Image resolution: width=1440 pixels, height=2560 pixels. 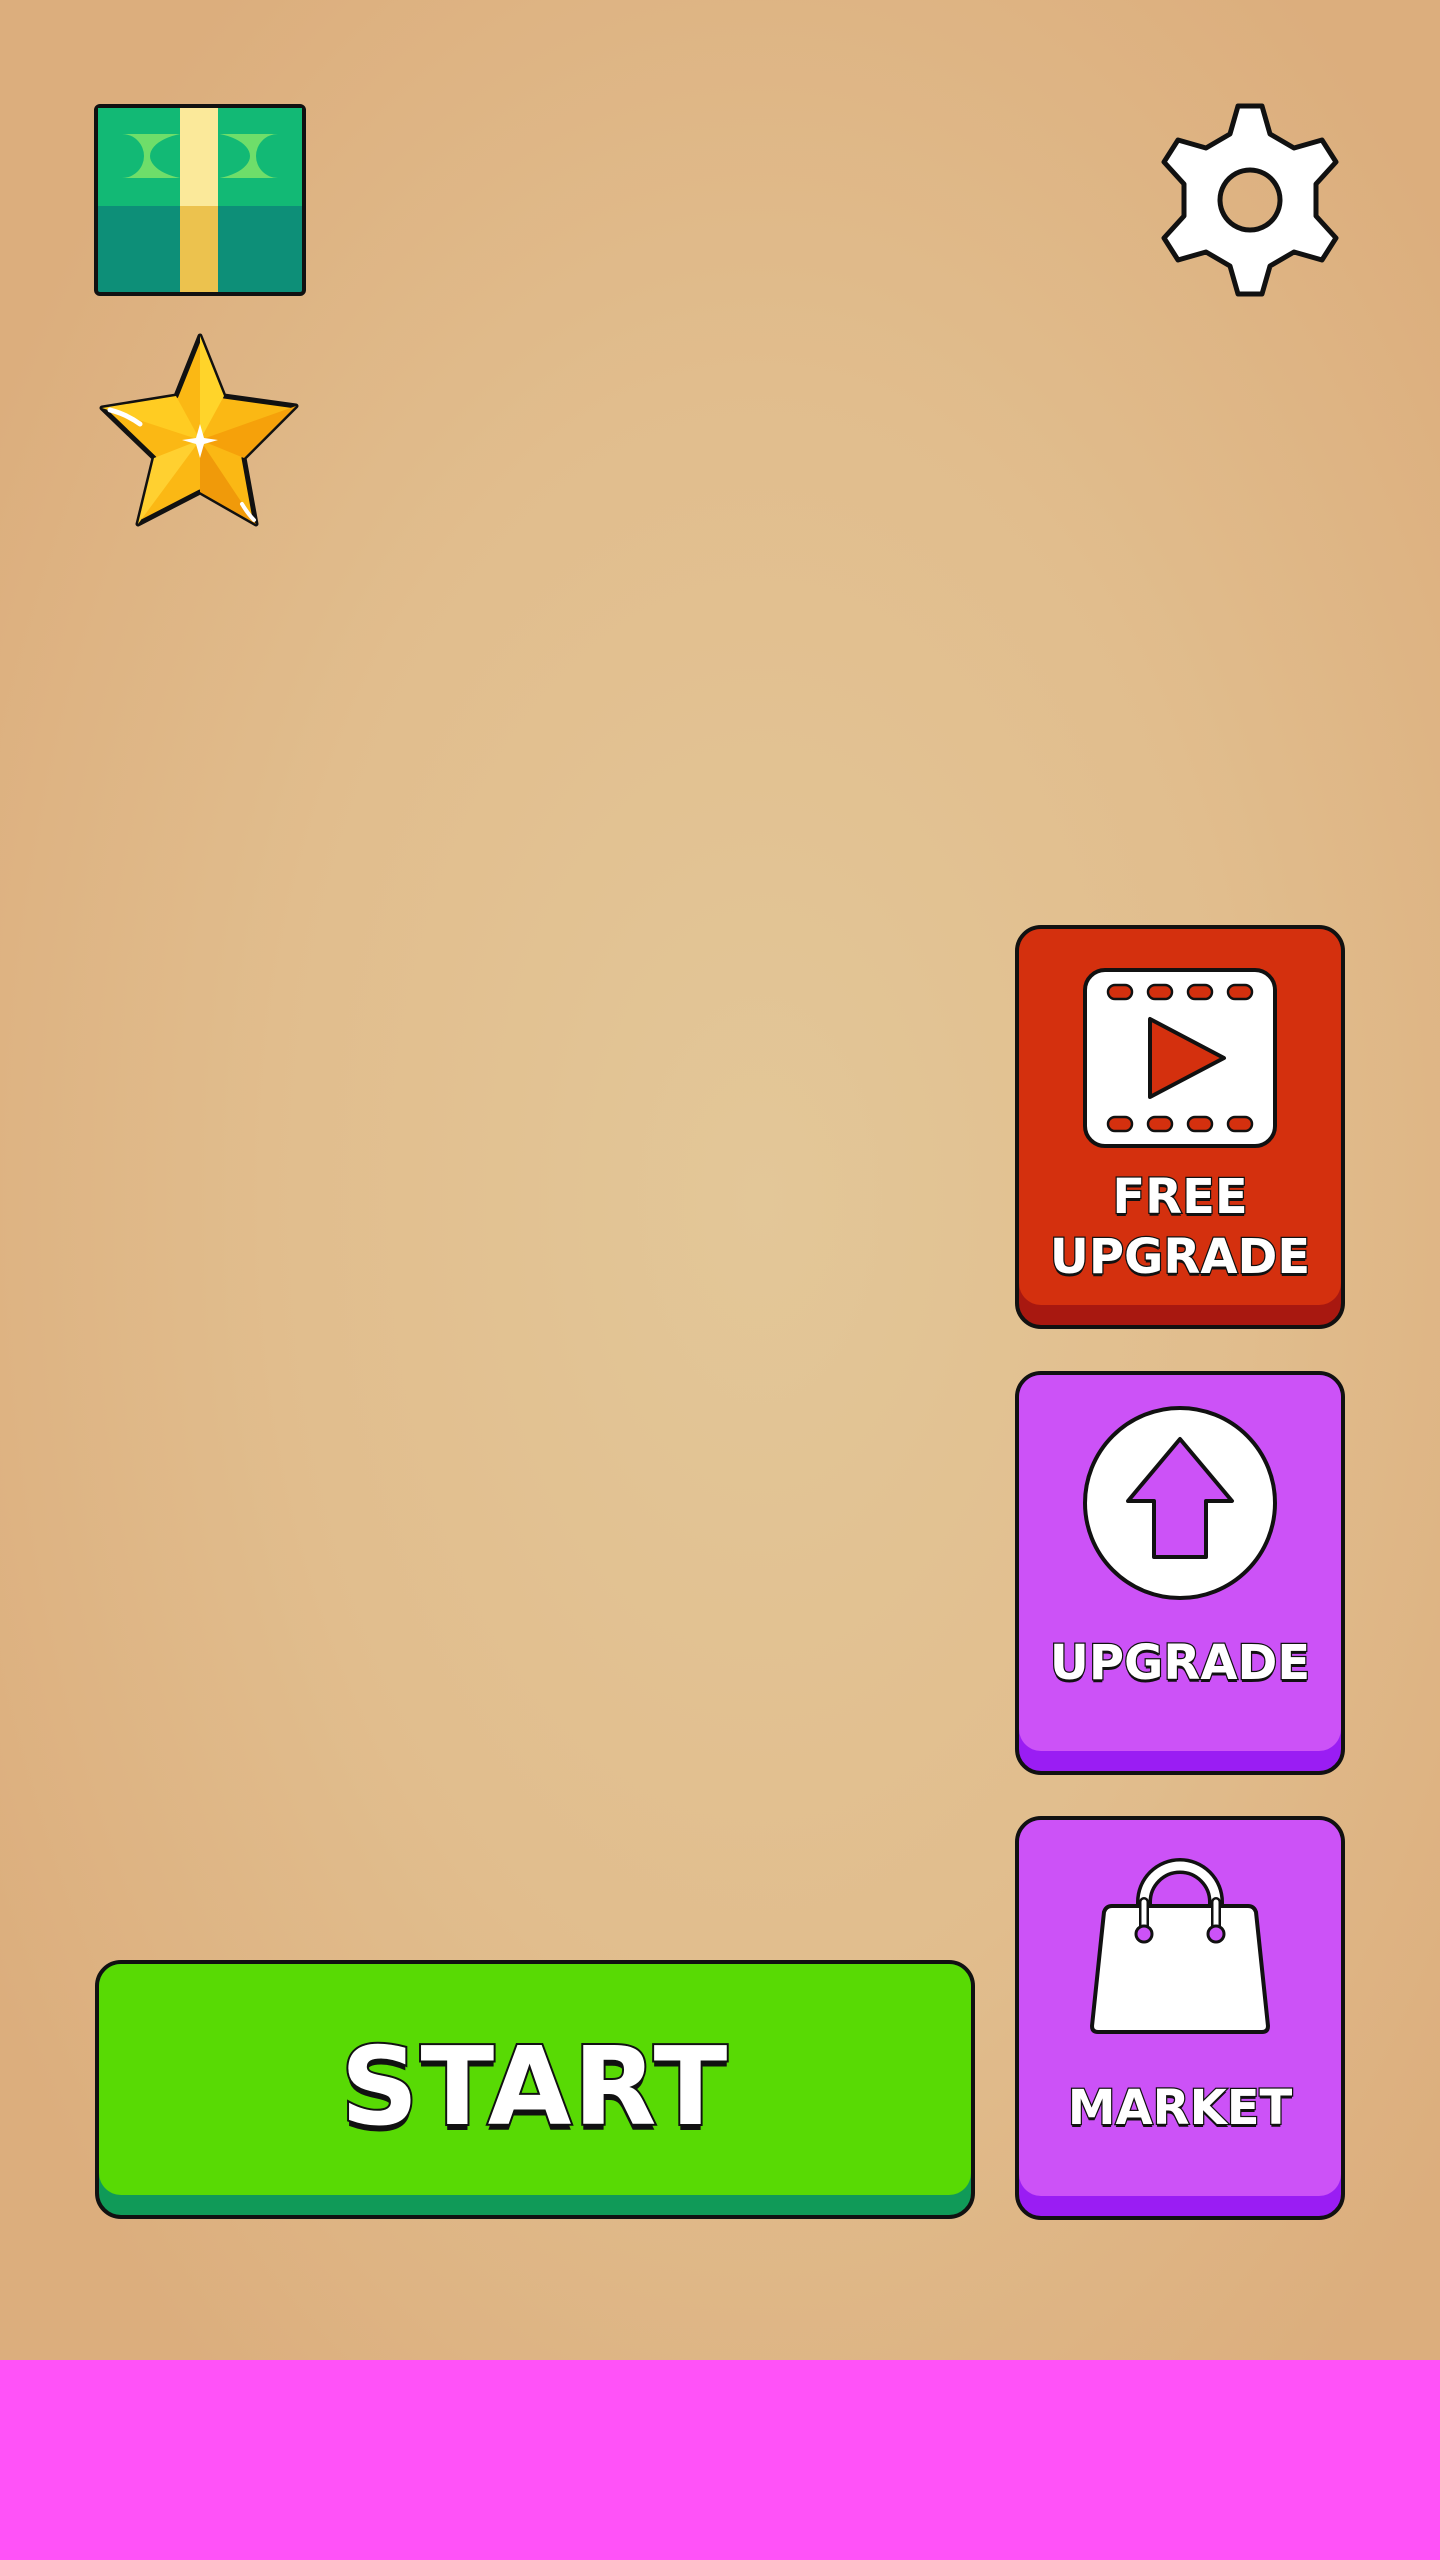 I want to click on ad-banner, so click(x=720, y=2460).